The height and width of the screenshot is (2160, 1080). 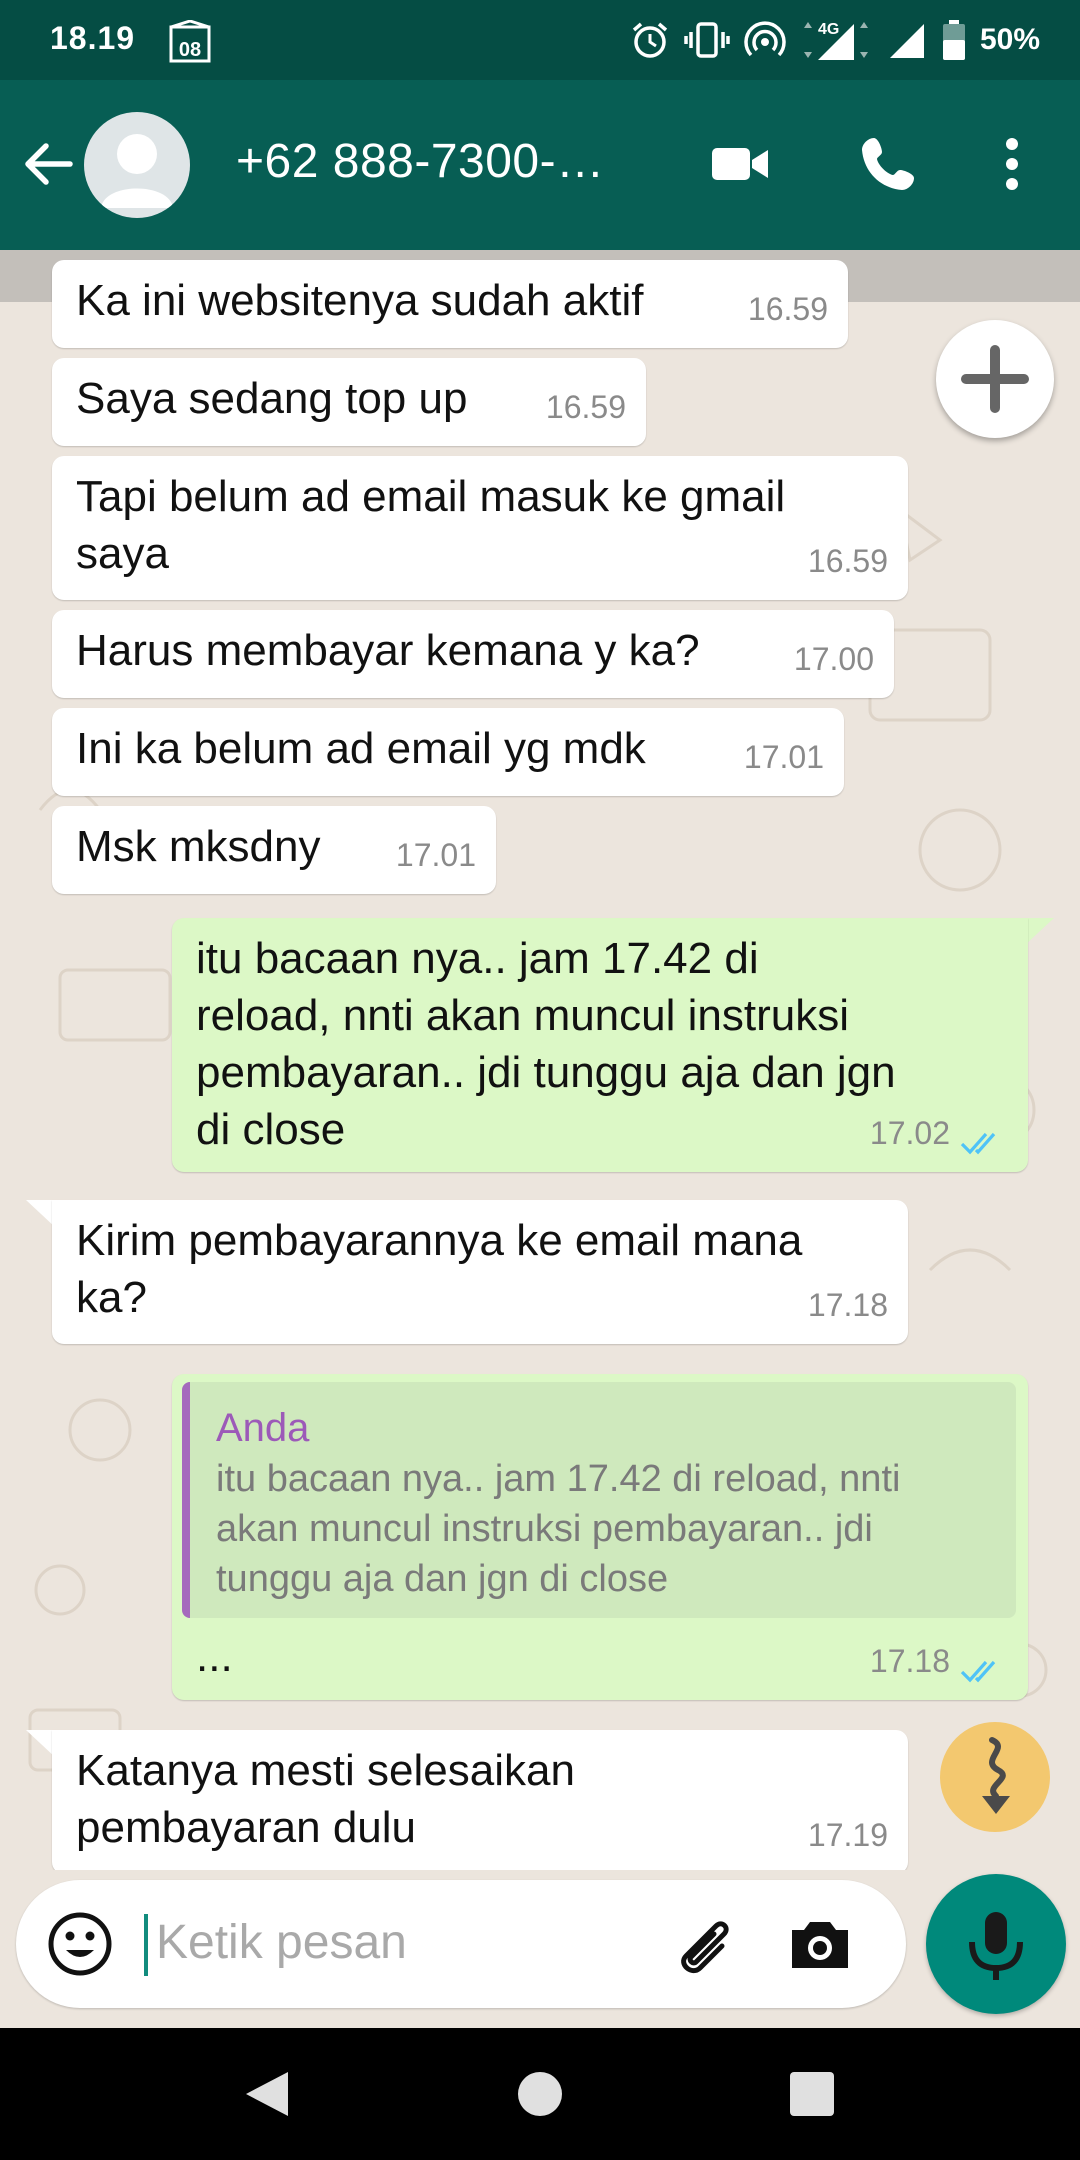 I want to click on nav-back-icon, so click(x=268, y=2094).